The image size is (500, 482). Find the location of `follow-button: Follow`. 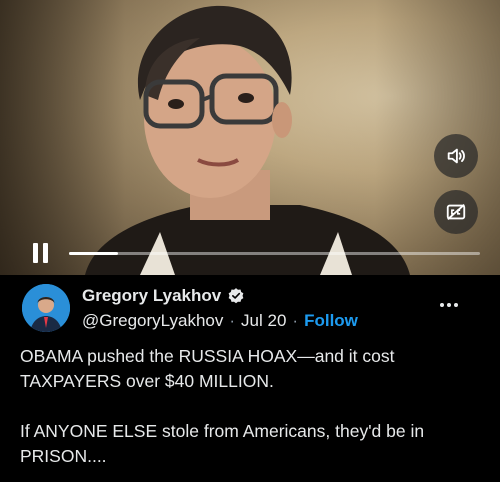

follow-button: Follow is located at coordinates (331, 321).